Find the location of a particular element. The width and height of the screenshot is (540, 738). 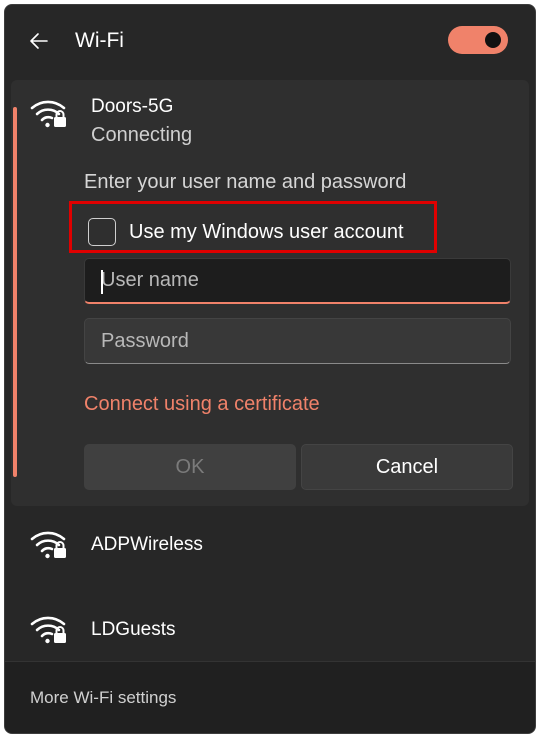

back-arrow-icon is located at coordinates (39, 41).